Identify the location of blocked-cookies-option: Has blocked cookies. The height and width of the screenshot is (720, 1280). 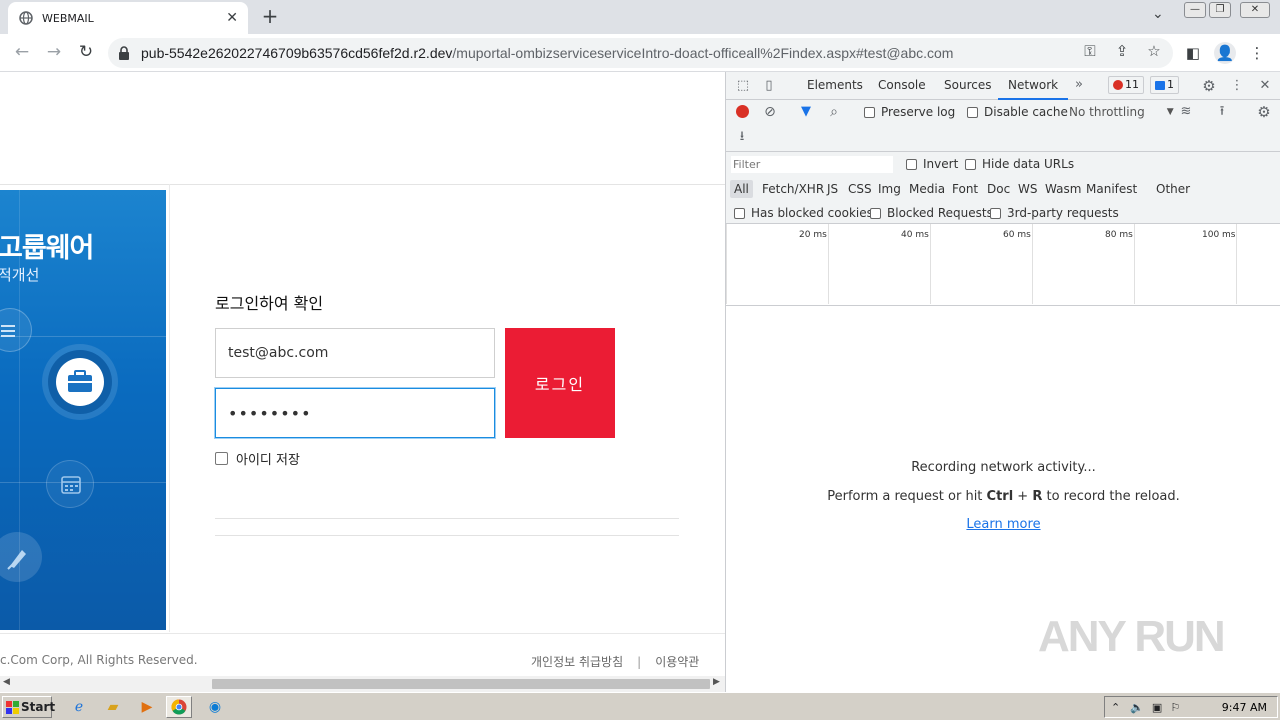
(803, 213).